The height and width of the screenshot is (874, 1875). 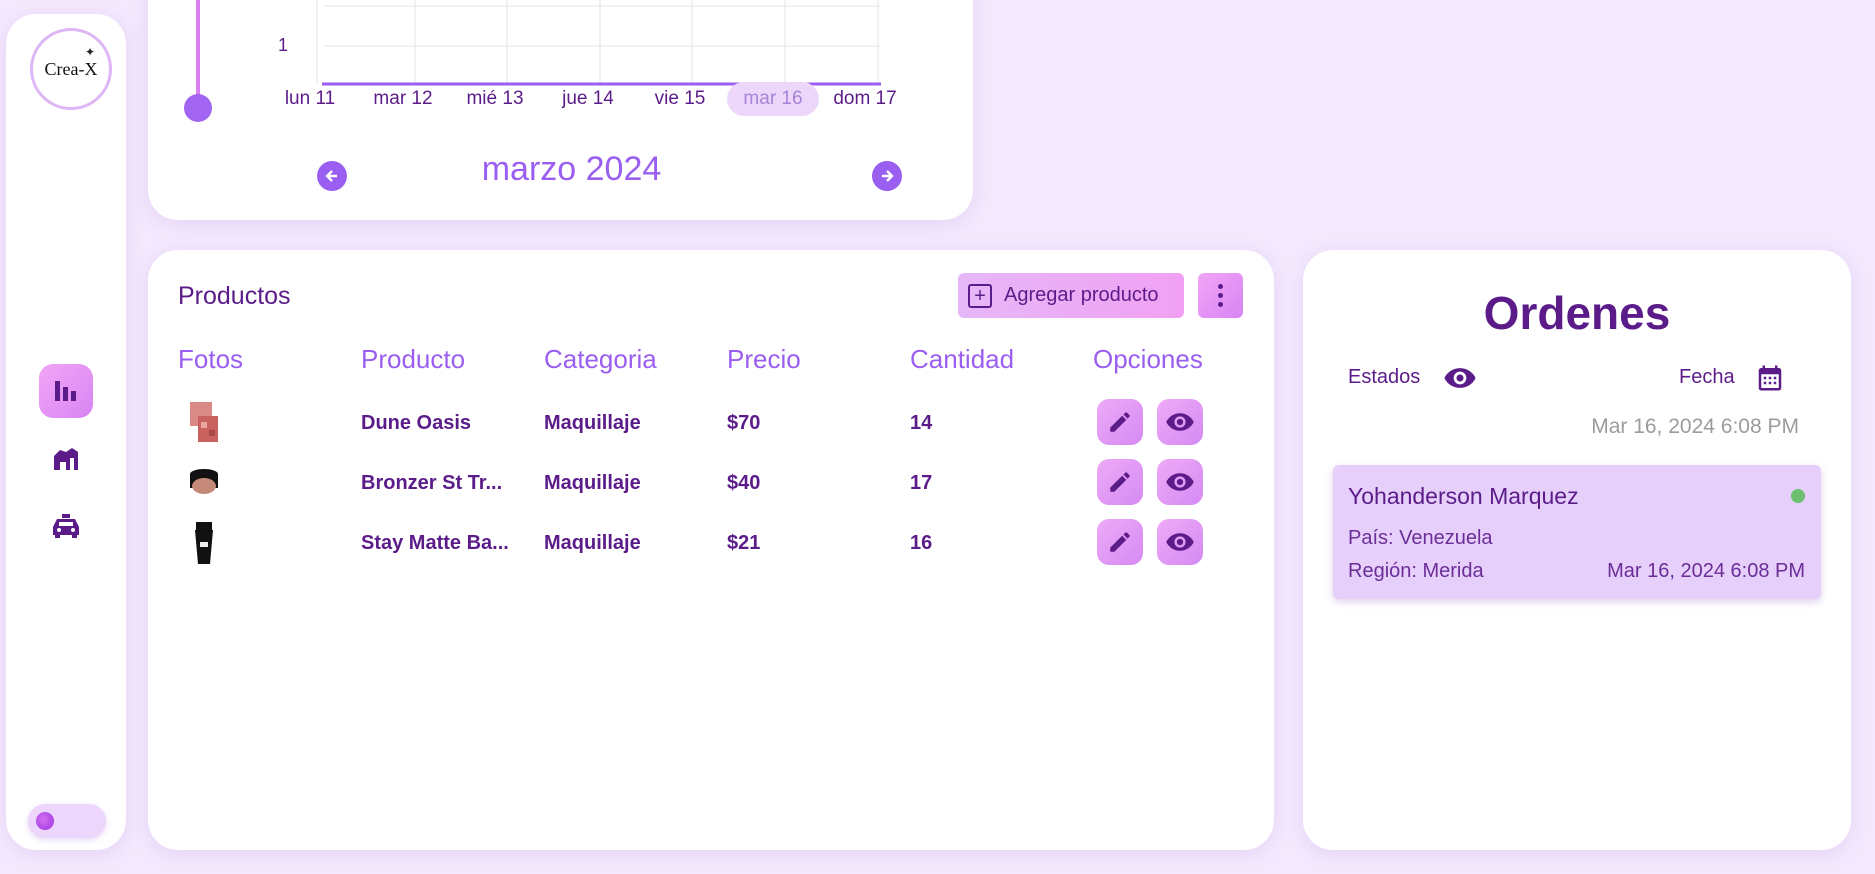 What do you see at coordinates (89, 52) in the screenshot?
I see `logo-figure-icon: ✦` at bounding box center [89, 52].